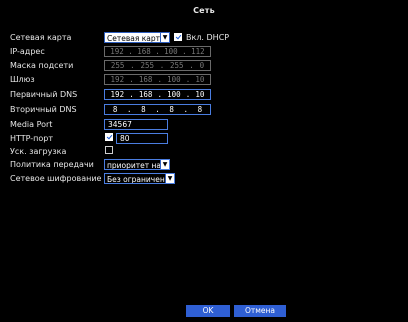 This screenshot has width=408, height=322. Describe the element at coordinates (145, 79) in the screenshot. I see `gateway-octet: 168` at that location.